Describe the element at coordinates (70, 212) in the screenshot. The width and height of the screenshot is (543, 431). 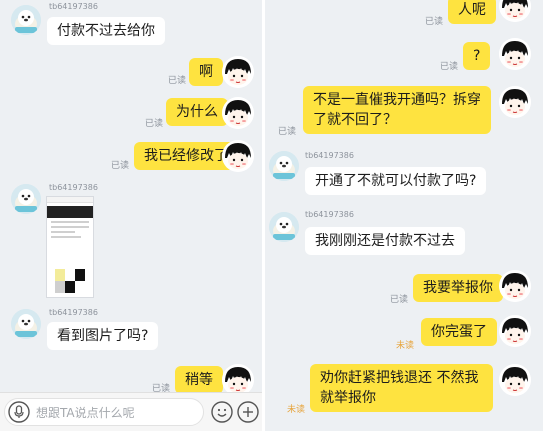
I see `image-banner` at that location.